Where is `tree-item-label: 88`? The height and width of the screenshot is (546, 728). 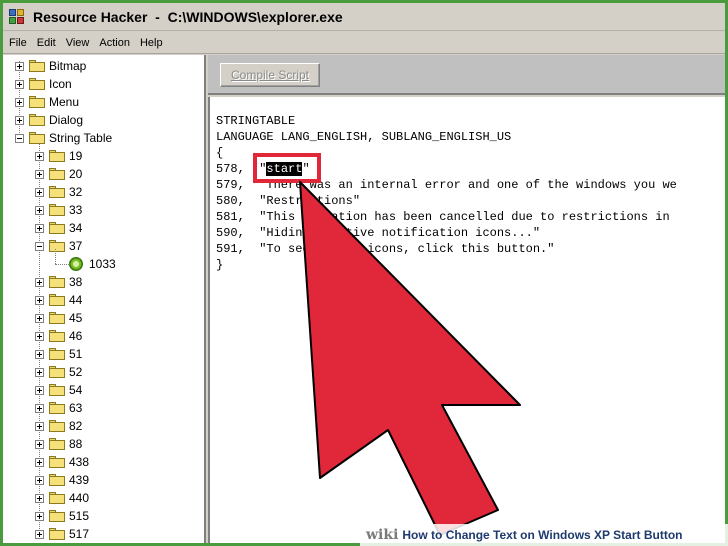 tree-item-label: 88 is located at coordinates (76, 444).